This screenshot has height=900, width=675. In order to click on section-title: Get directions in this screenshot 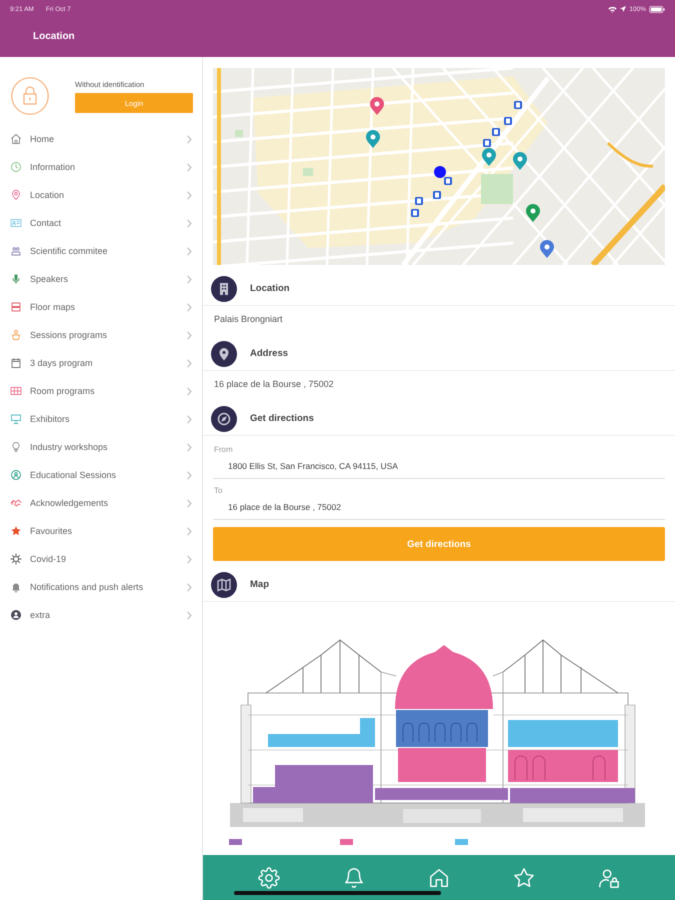, I will do `click(282, 418)`.